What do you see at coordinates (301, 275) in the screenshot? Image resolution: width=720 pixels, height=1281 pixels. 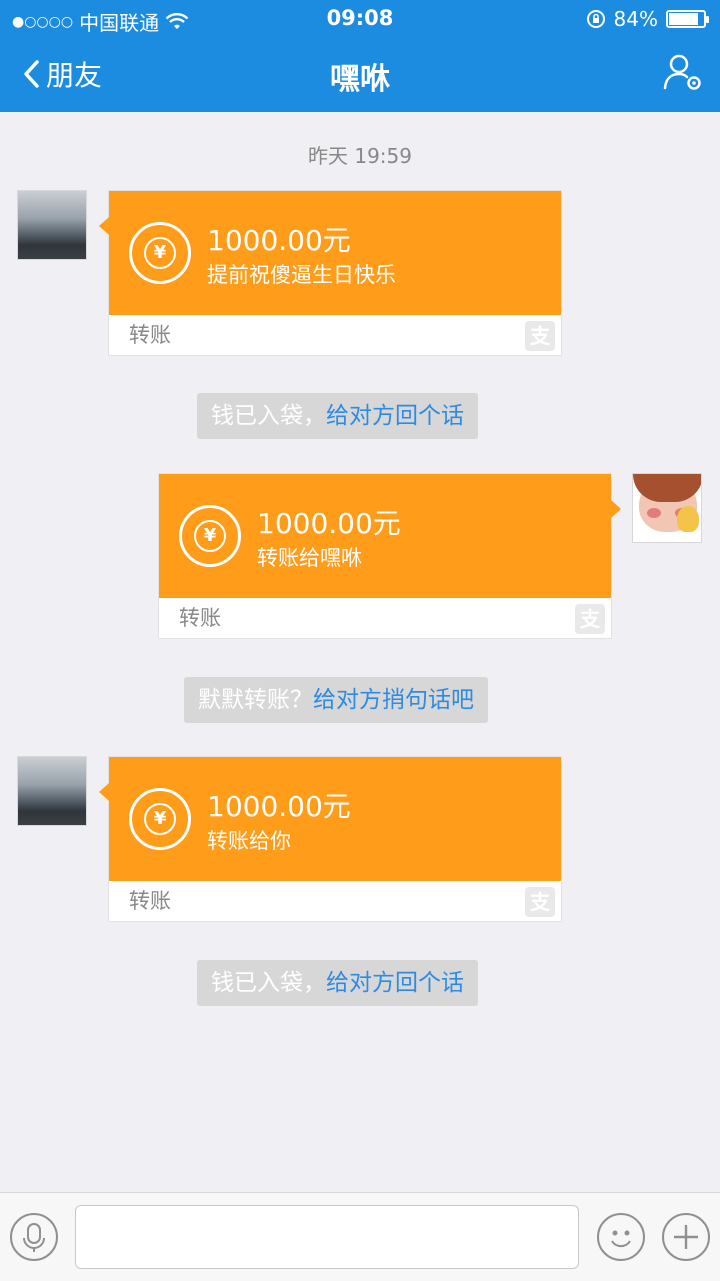 I see `transfer-memo: 提前祝傻逼生日快乐` at bounding box center [301, 275].